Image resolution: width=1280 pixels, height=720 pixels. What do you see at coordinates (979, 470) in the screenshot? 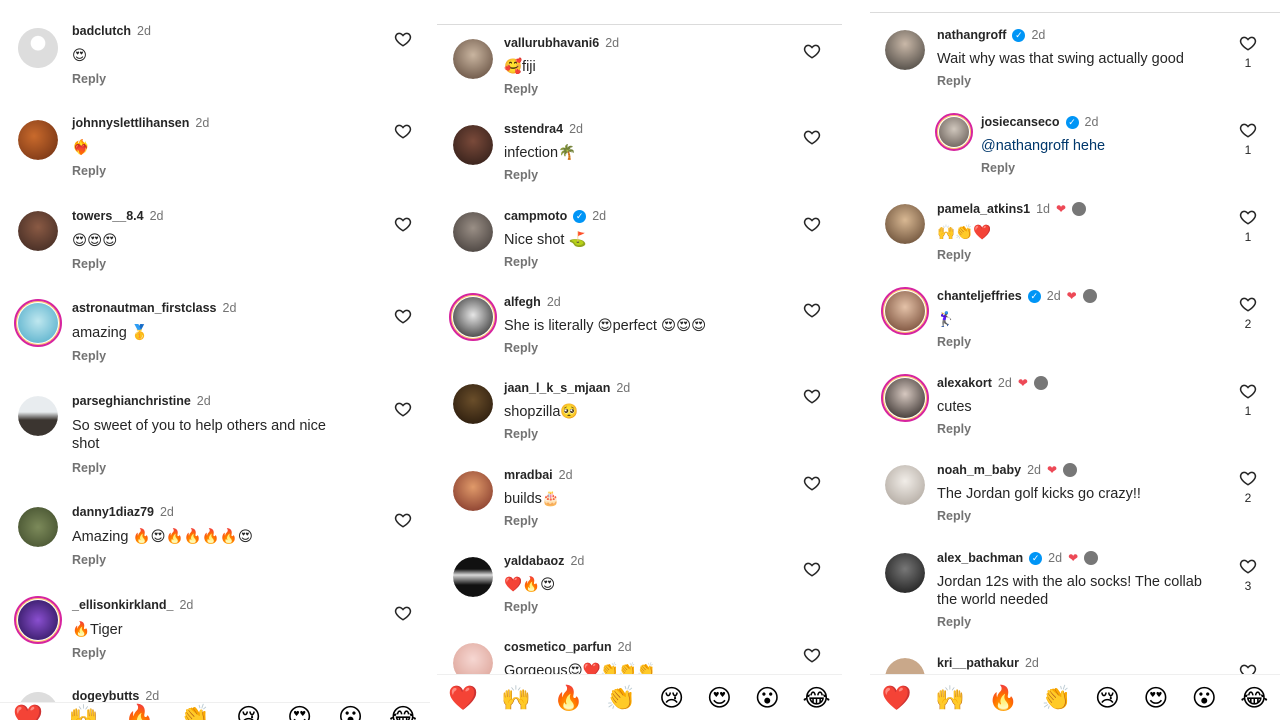
I see `username: noah_m_baby` at bounding box center [979, 470].